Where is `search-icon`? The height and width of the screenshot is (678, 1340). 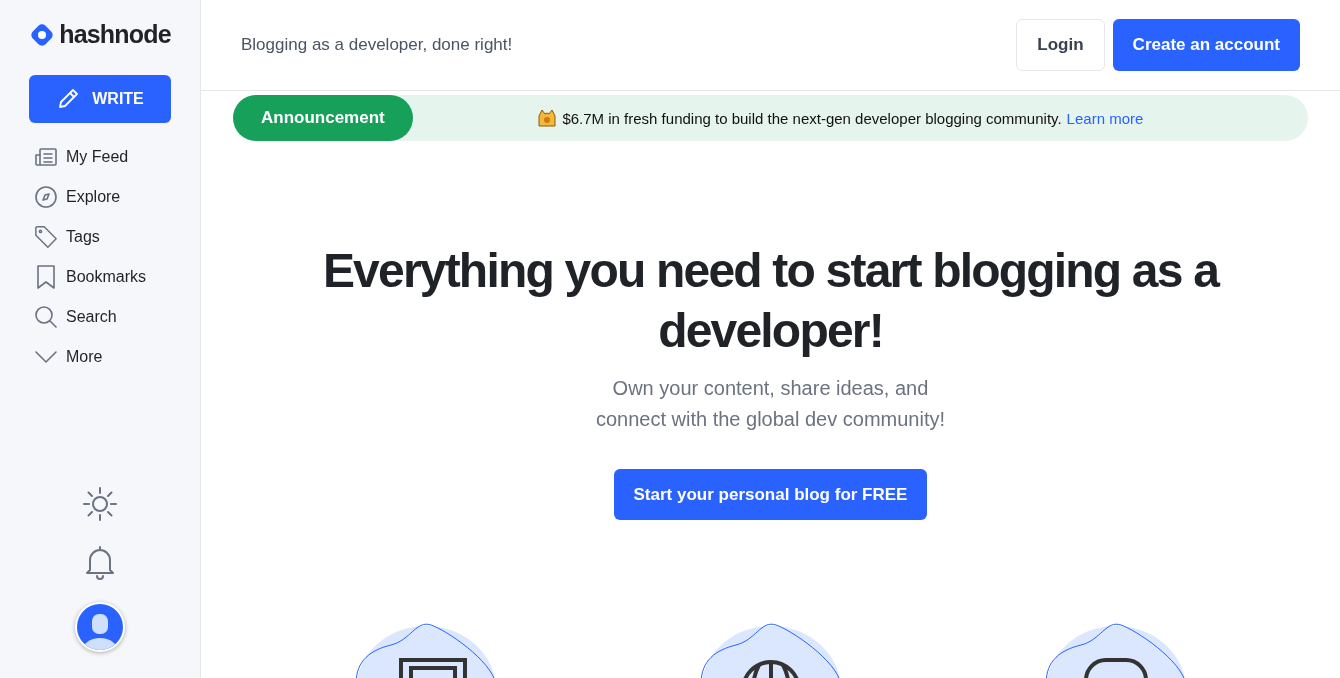
search-icon is located at coordinates (46, 317).